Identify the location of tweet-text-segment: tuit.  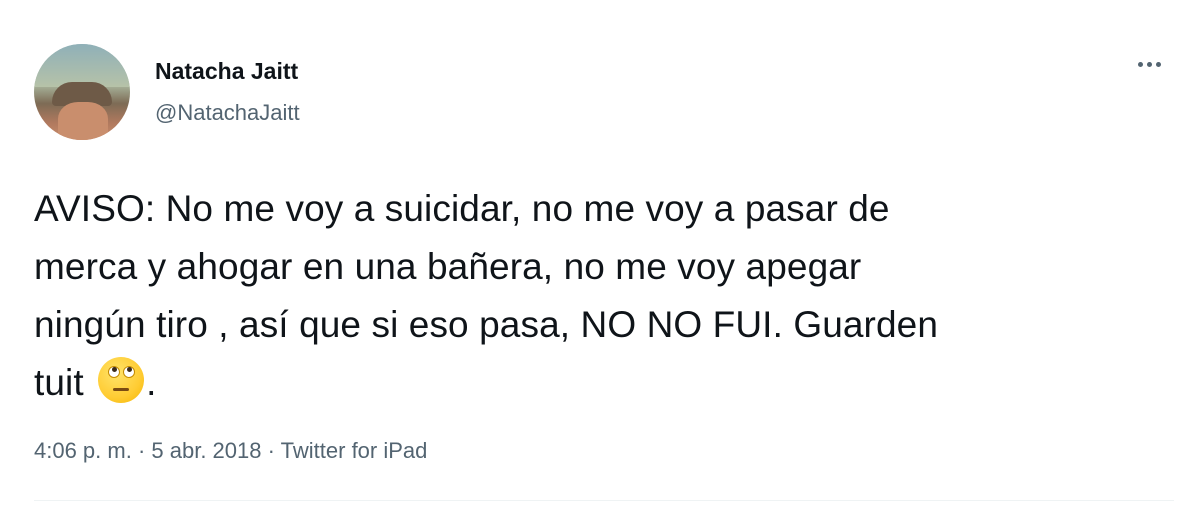
(64, 382).